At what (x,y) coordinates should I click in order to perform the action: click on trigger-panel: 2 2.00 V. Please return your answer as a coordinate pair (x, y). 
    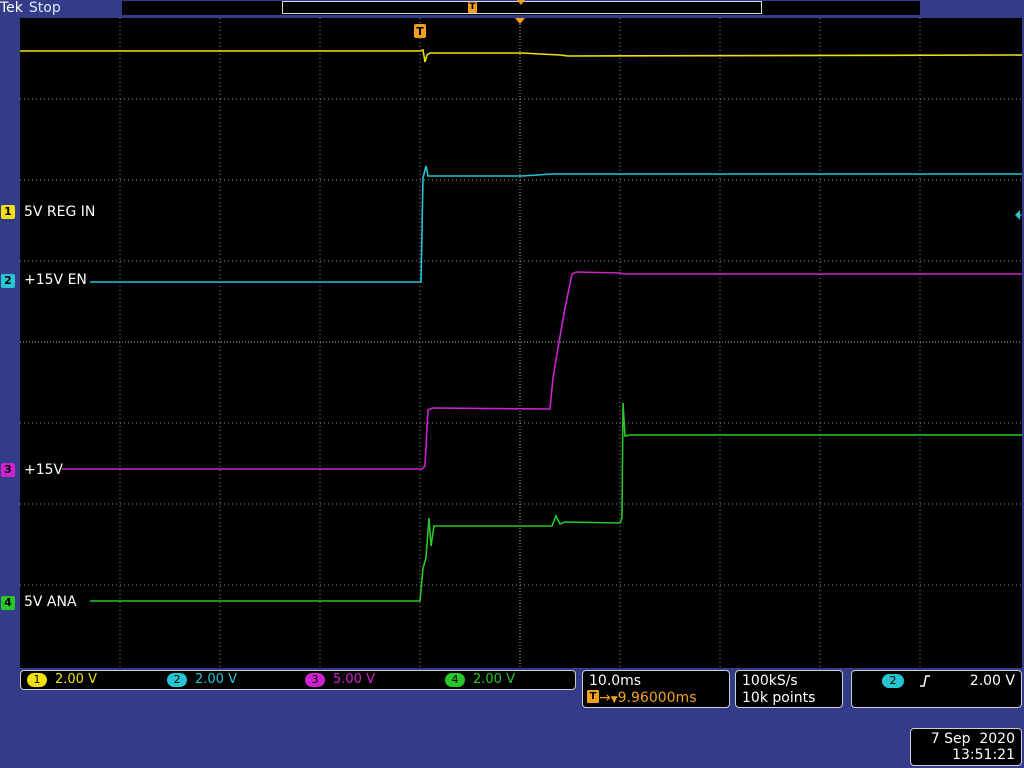
    Looking at the image, I should click on (936, 689).